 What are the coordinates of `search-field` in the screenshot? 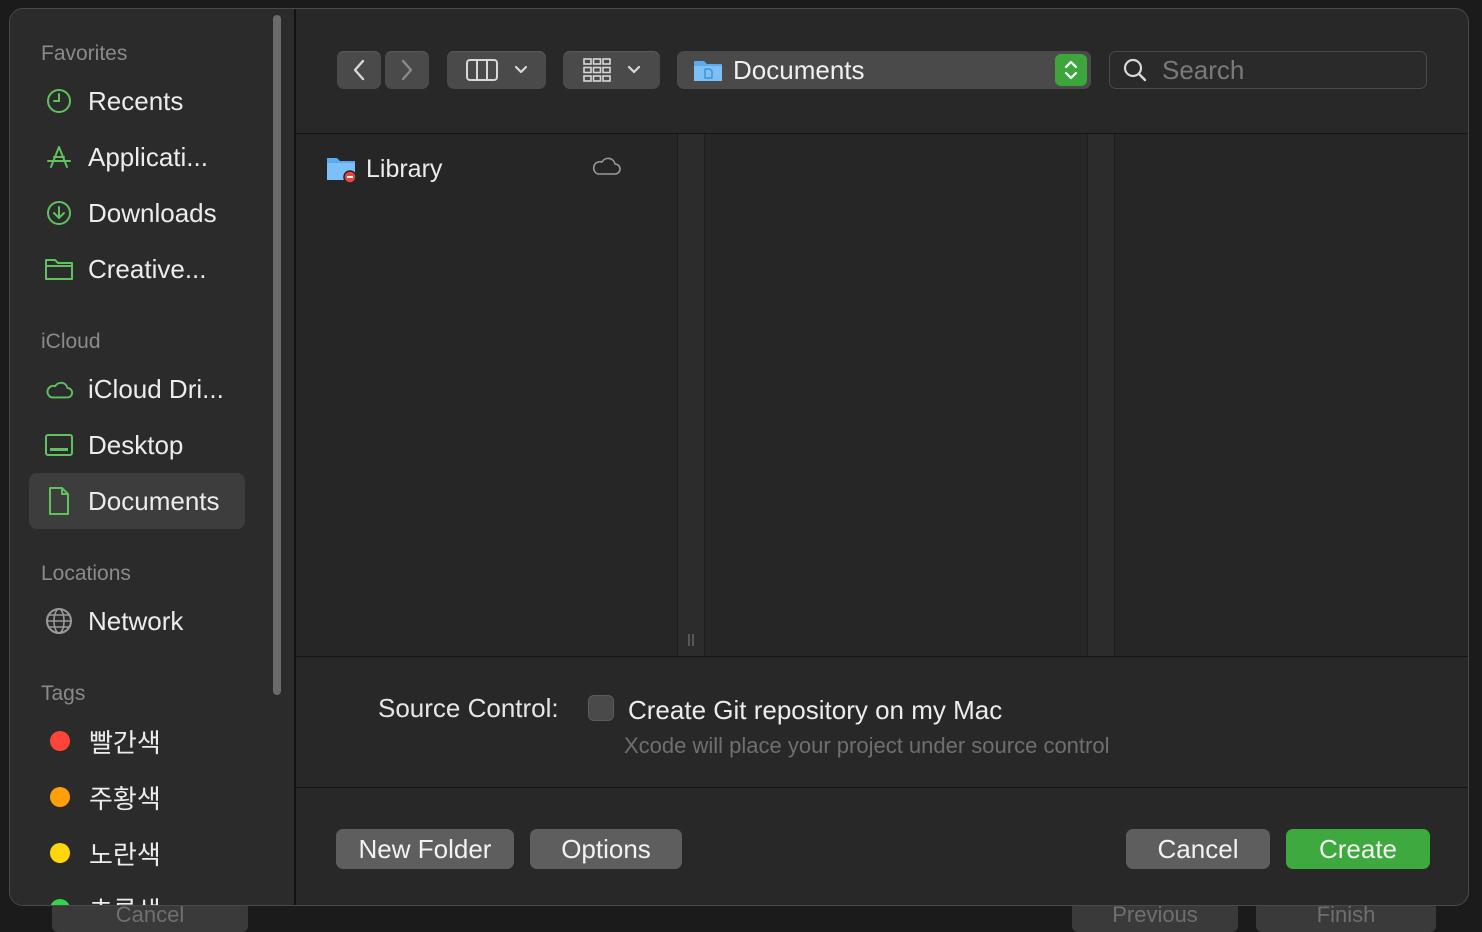 It's located at (1268, 70).